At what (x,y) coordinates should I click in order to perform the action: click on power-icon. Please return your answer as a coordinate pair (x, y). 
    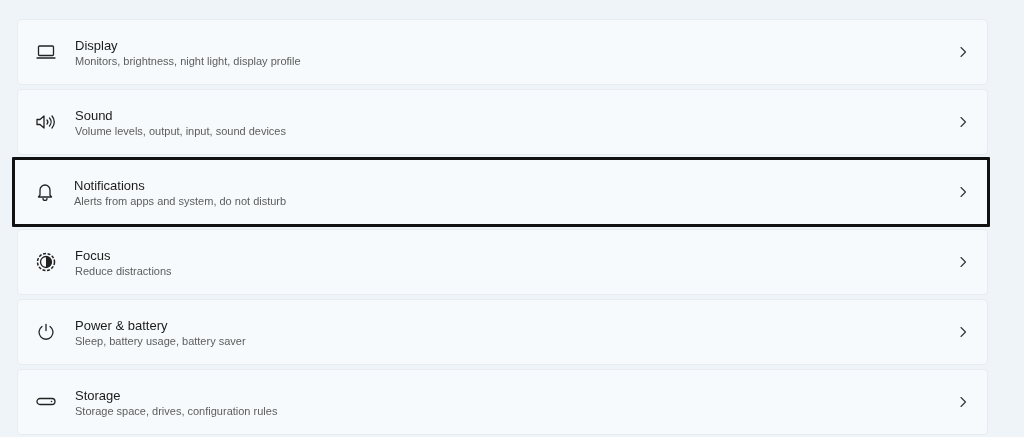
    Looking at the image, I should click on (46, 332).